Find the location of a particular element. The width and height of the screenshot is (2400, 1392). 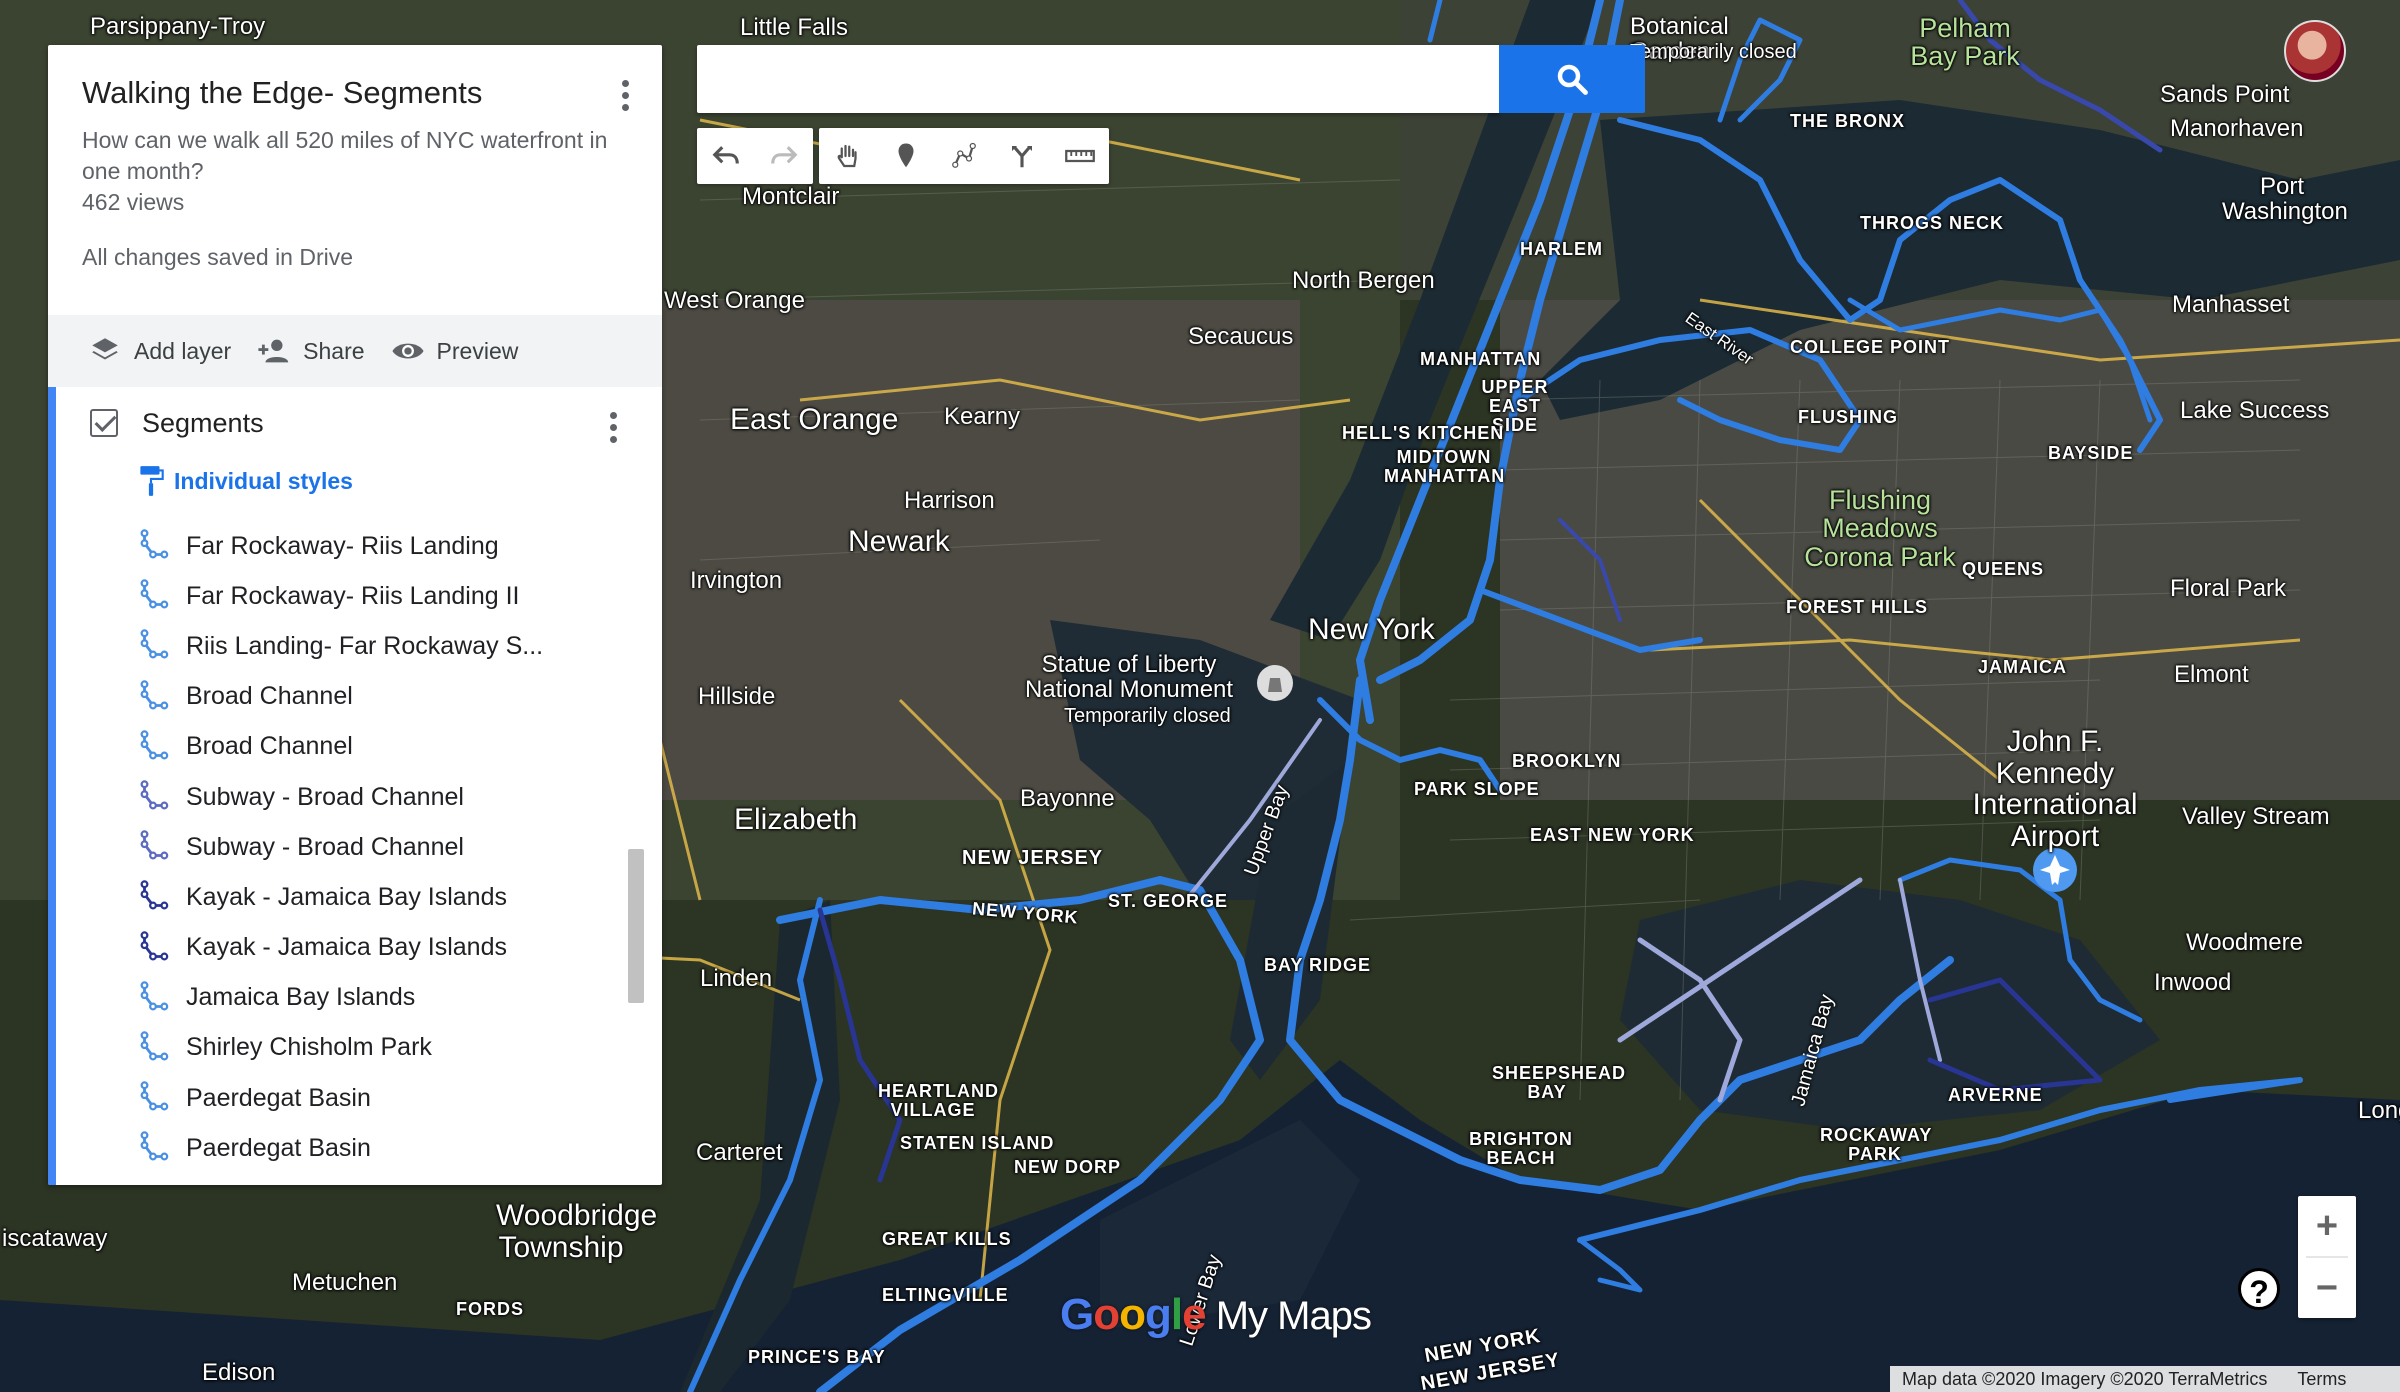

park-label: Flushing Meadows Corona Park is located at coordinates (1880, 528).